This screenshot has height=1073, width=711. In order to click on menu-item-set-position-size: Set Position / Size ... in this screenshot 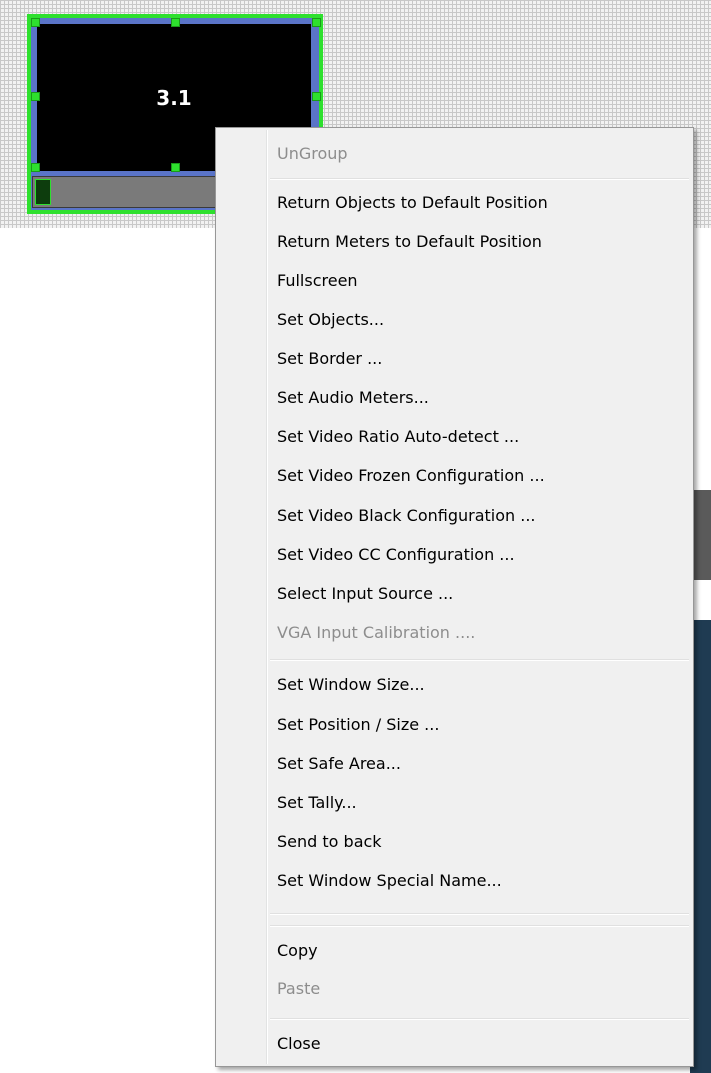, I will do `click(454, 725)`.